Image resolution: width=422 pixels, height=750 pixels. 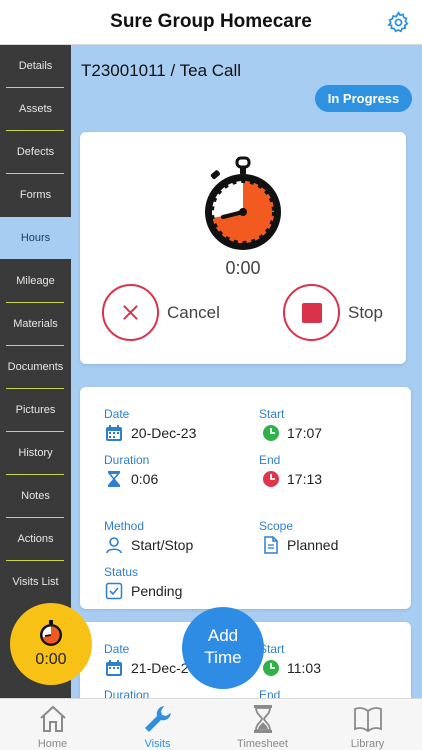 I want to click on entry-date: 20-Dec-23, so click(x=164, y=433).